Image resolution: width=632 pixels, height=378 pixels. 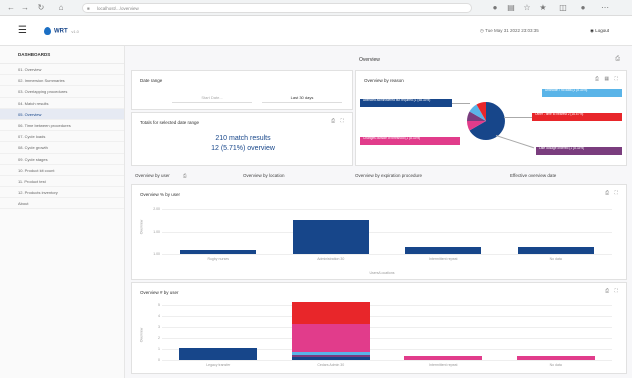 I want to click on page-title: Overview, so click(x=369, y=60).